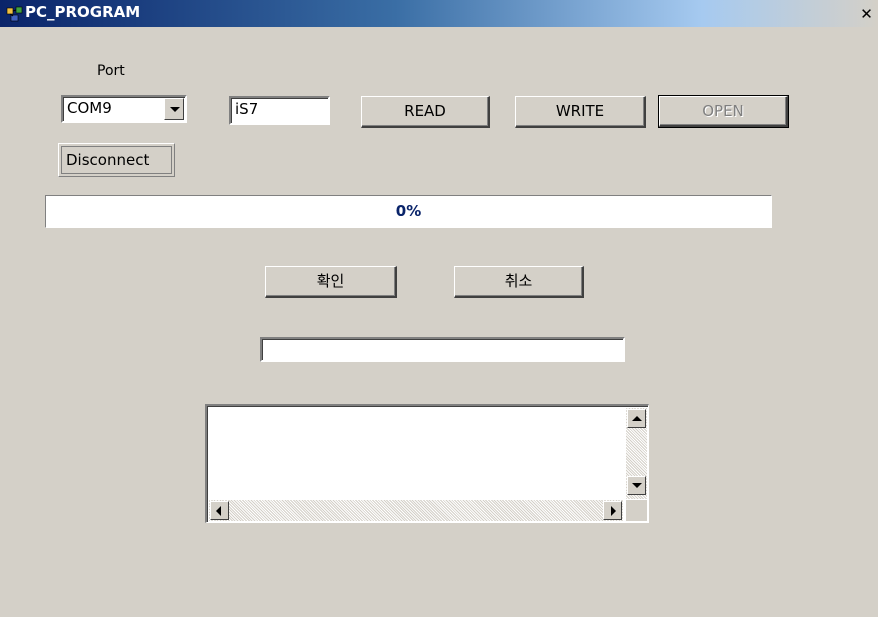 Image resolution: width=878 pixels, height=617 pixels. Describe the element at coordinates (124, 109) in the screenshot. I see `port-combobox: COM9` at that location.